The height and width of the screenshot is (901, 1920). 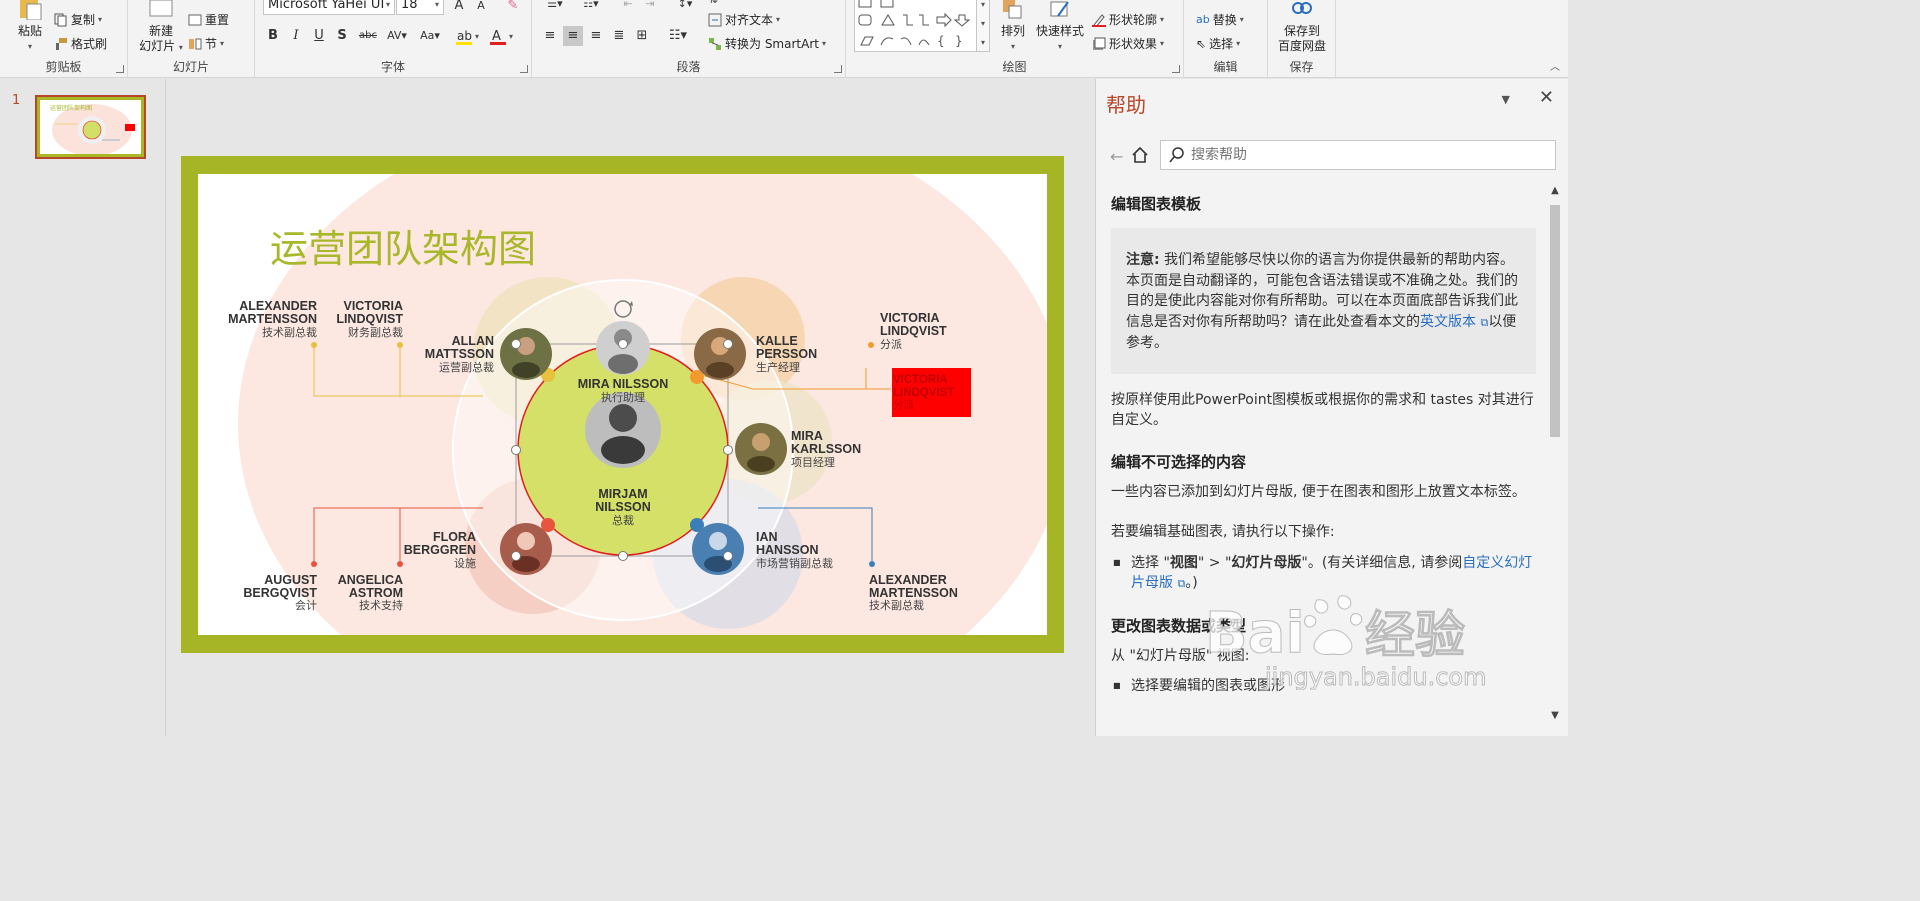 I want to click on back-arrow-icon: ←, so click(x=1116, y=156).